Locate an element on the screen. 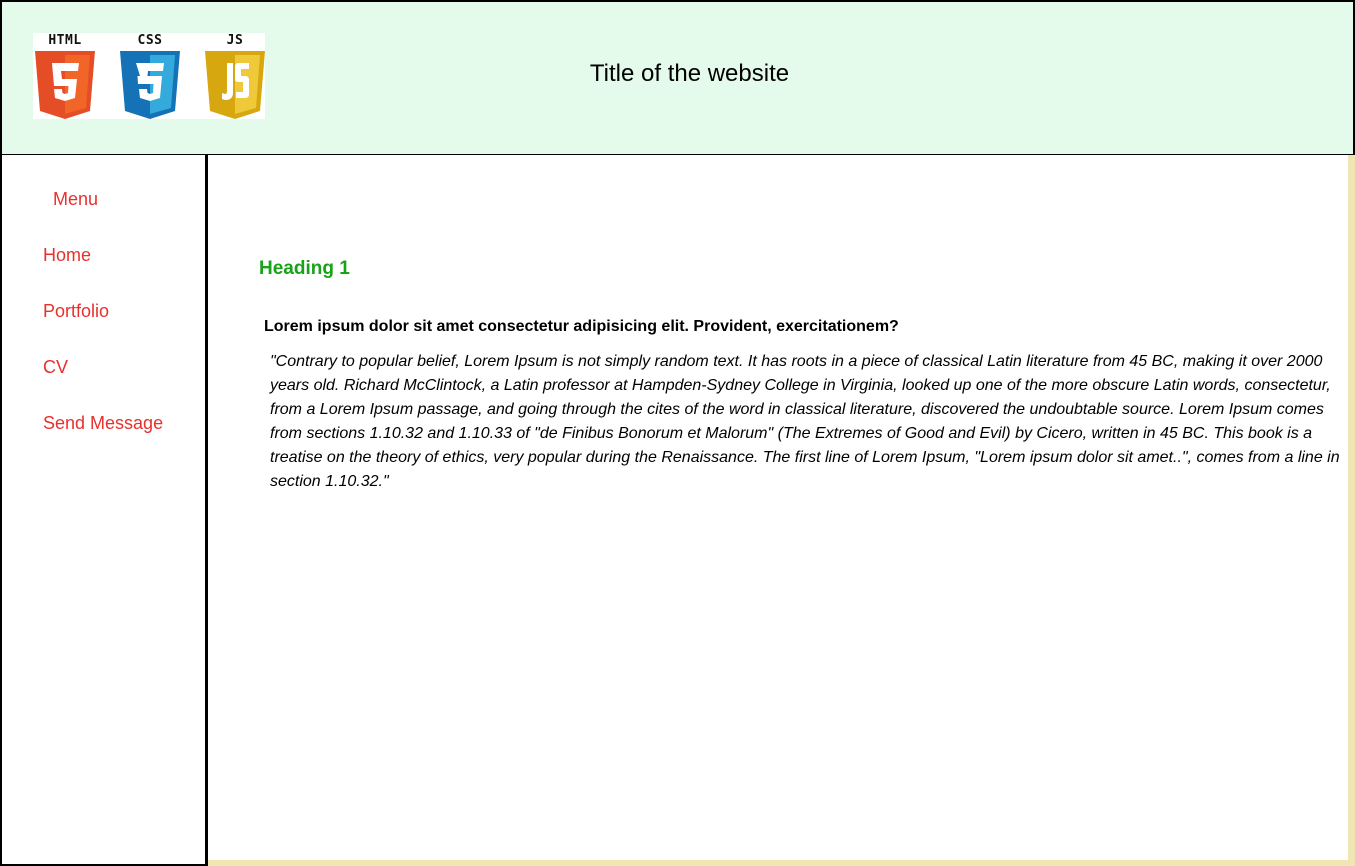  css-logo-label: CSS is located at coordinates (150, 40).